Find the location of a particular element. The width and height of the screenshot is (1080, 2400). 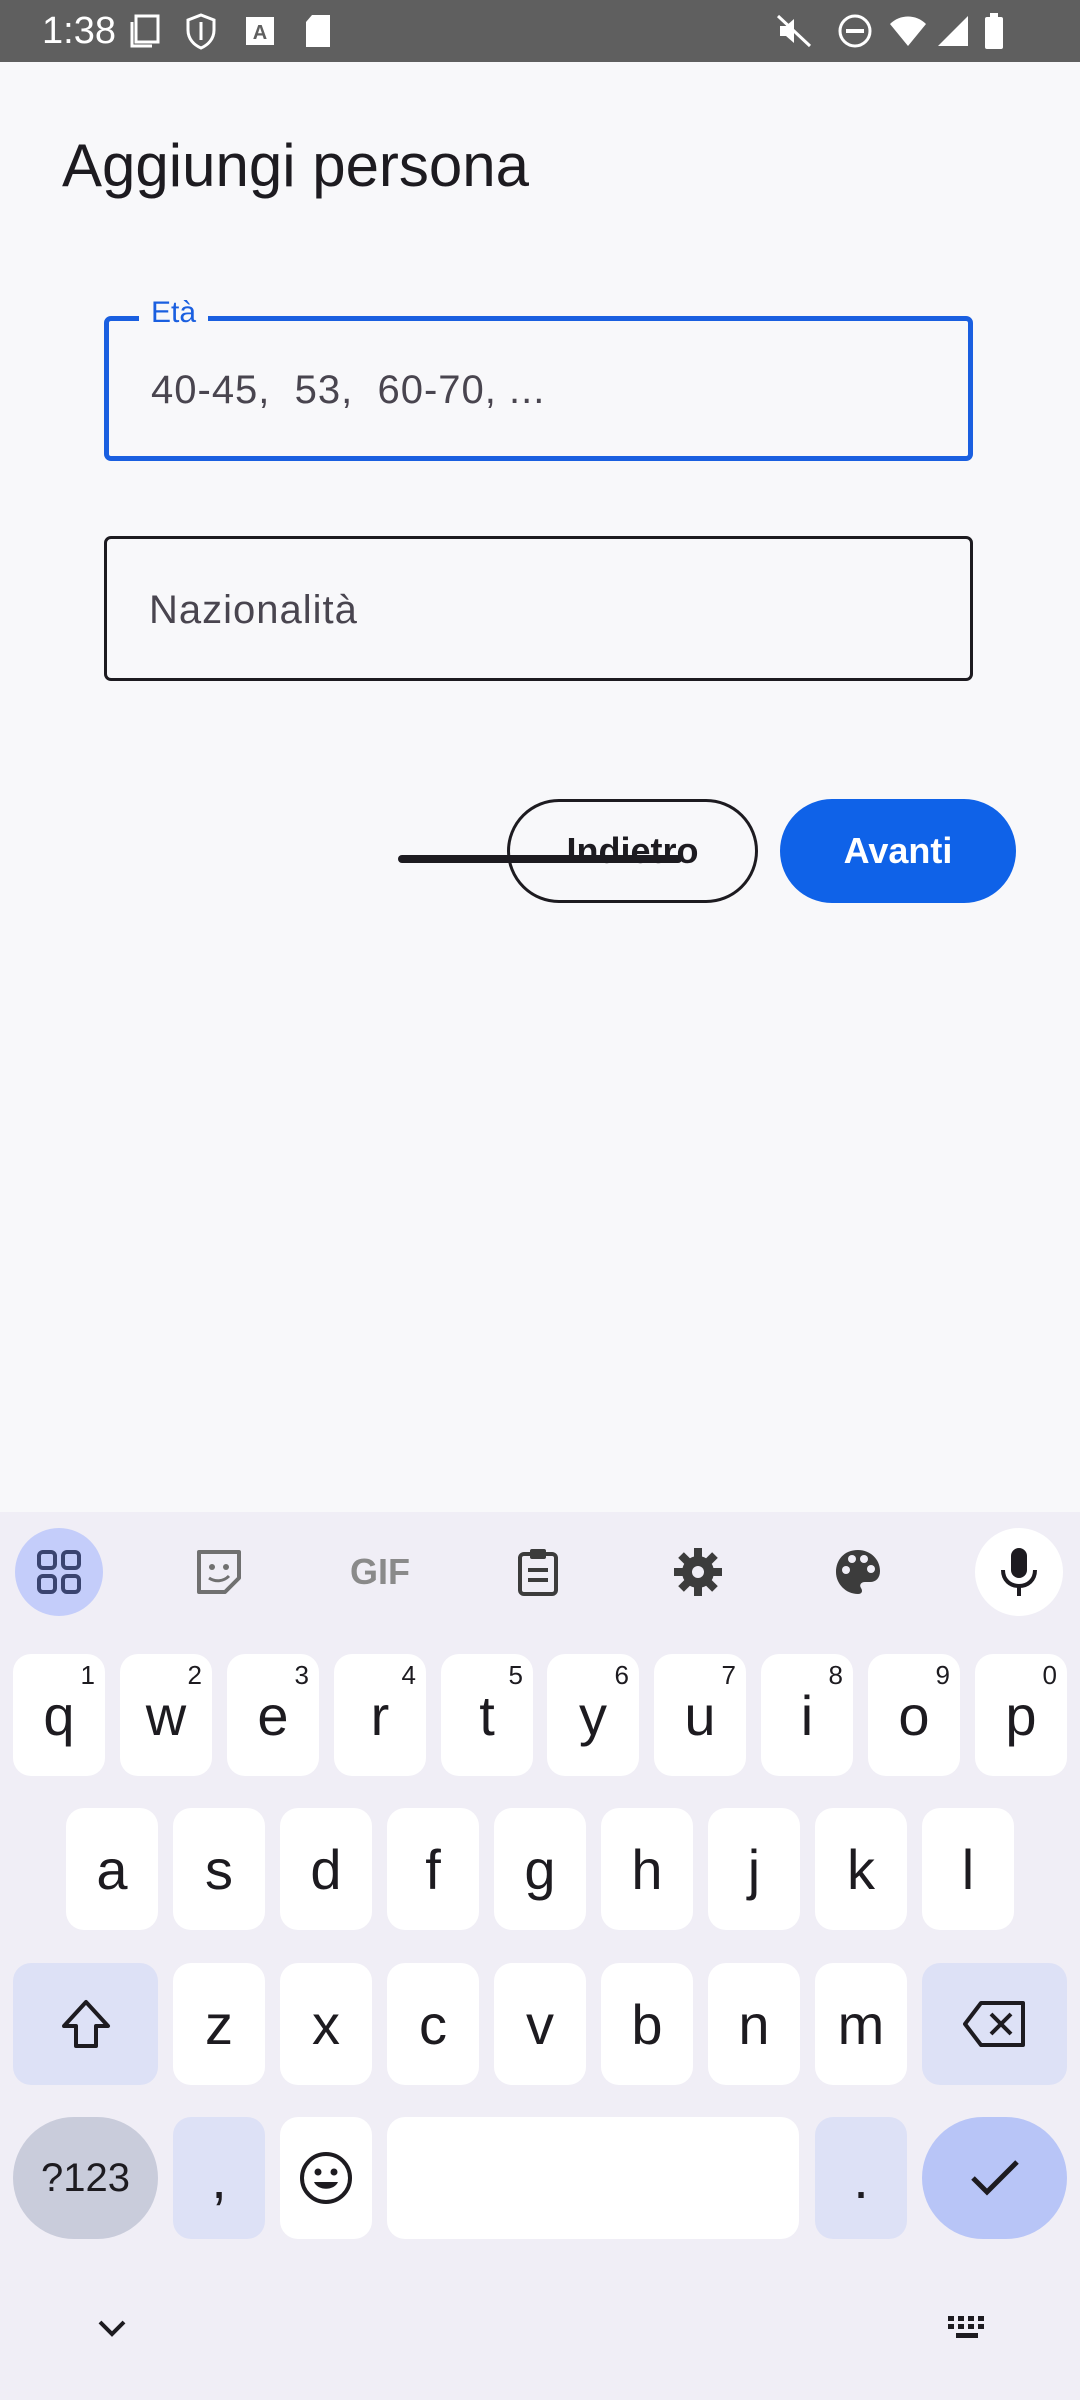

key-g: g is located at coordinates (540, 1869).